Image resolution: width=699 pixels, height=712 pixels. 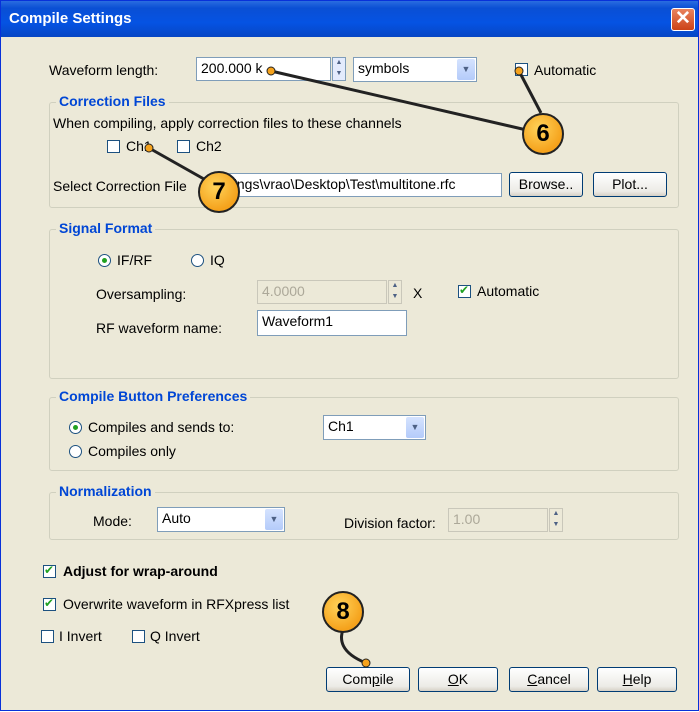 I want to click on ch1-label: Ch1, so click(x=139, y=146).